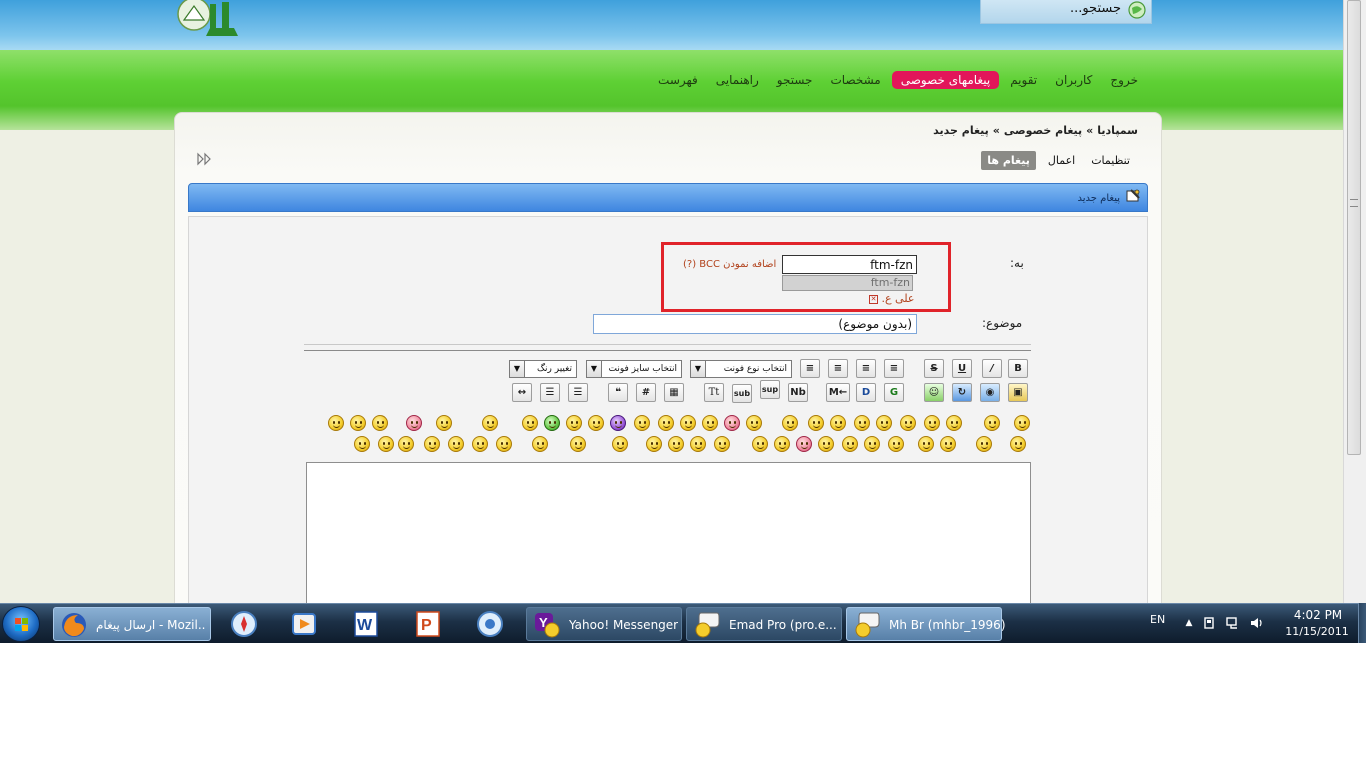  Describe the element at coordinates (678, 80) in the screenshot. I see `nav-item-index: فهرست` at that location.